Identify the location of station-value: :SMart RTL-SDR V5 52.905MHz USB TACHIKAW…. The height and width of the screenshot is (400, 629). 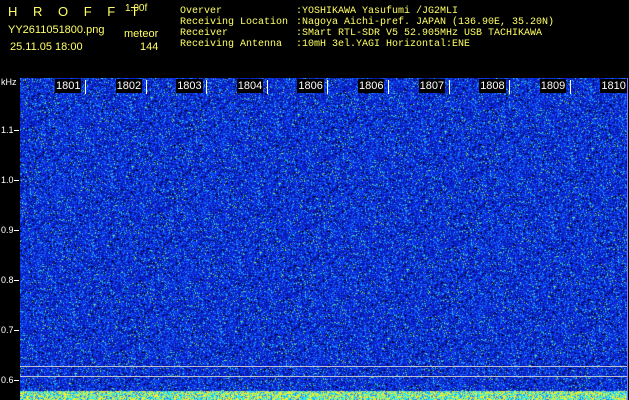
(419, 33).